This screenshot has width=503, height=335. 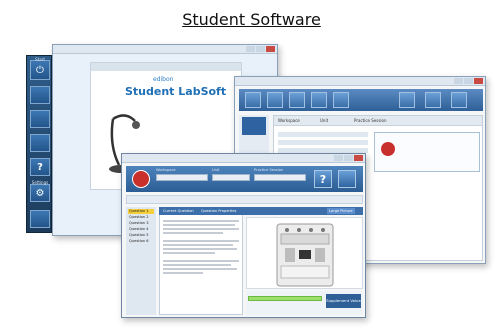 I want to click on question-item: Question 3, so click(x=141, y=223).